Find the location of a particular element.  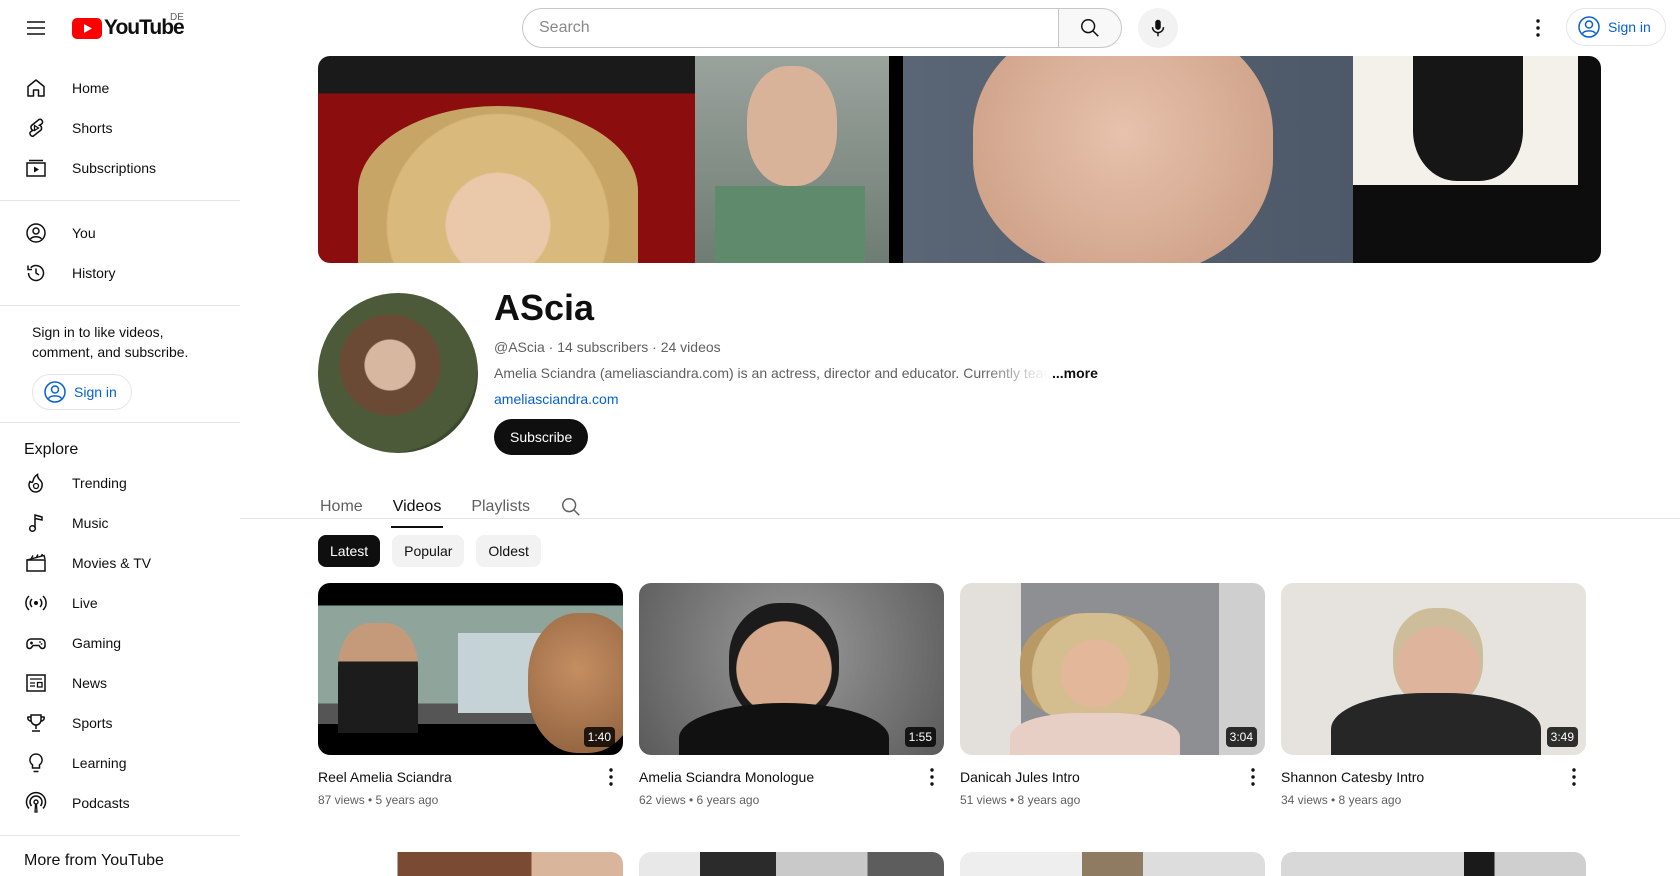

video-title: Amelia Sciandra Monologue is located at coordinates (726, 777).